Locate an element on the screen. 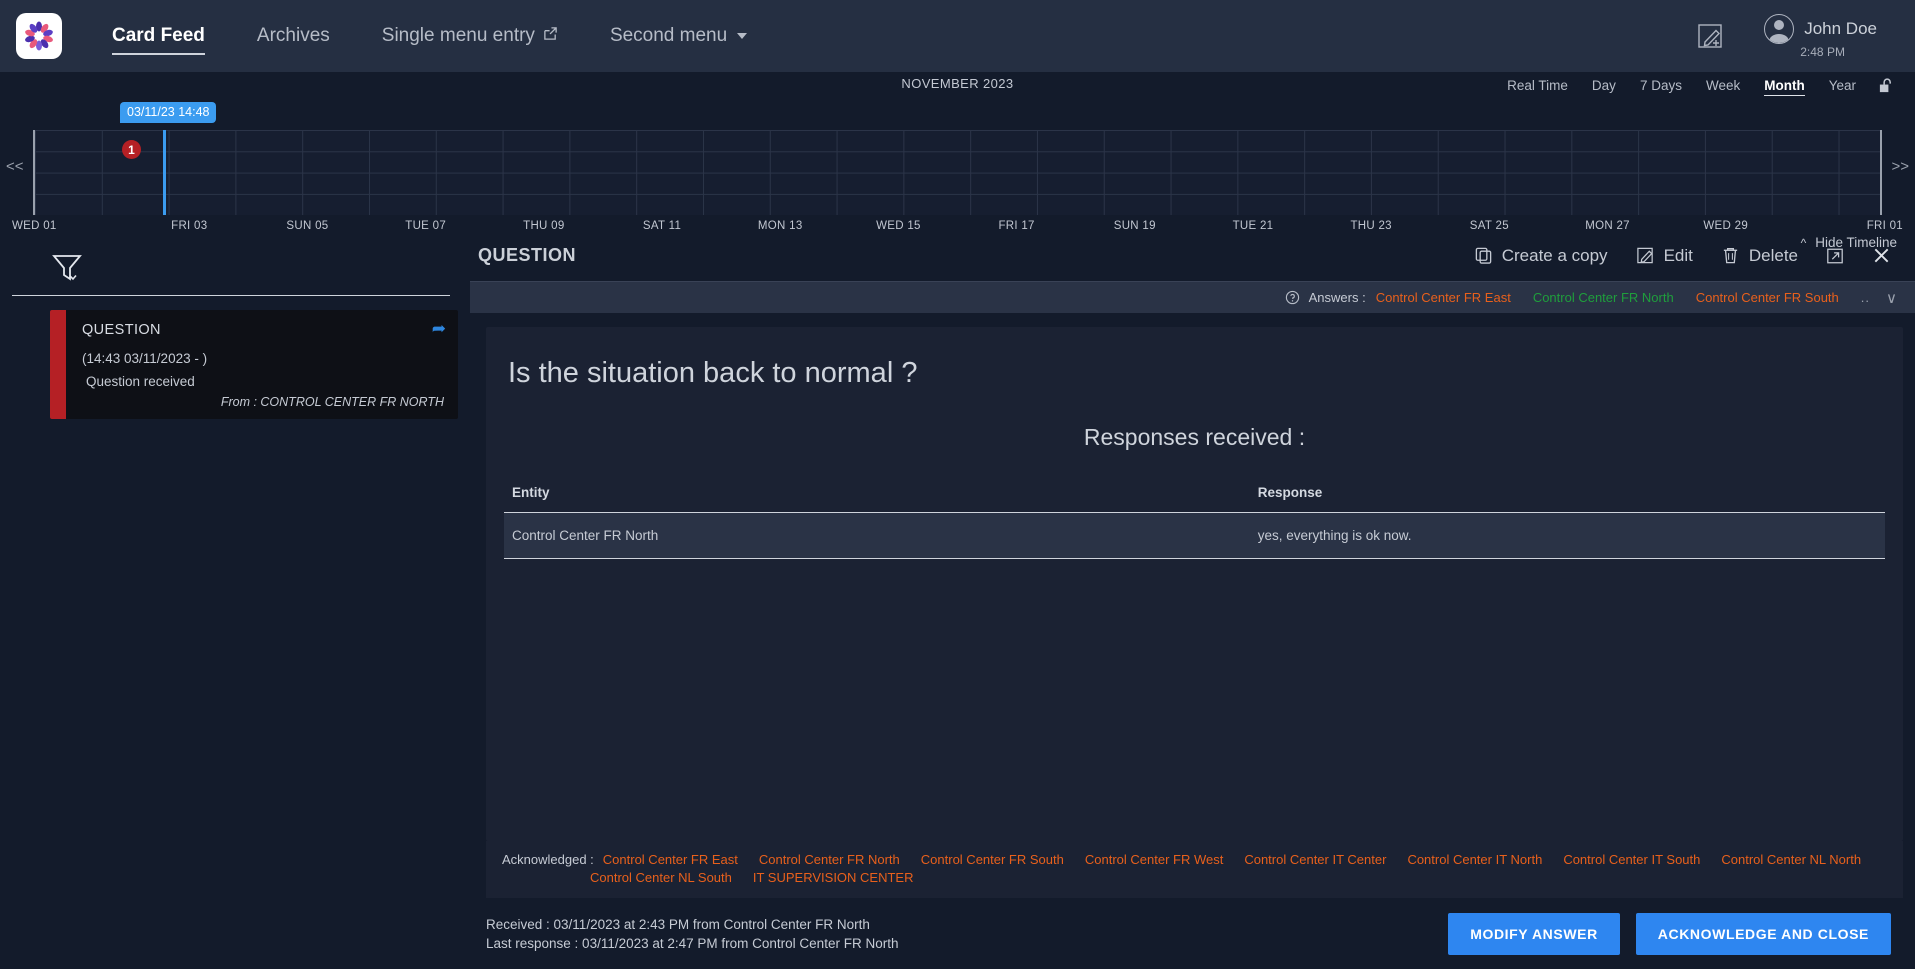 Image resolution: width=1915 pixels, height=969 pixels. ack-chip-fr-north: Control Center FR North is located at coordinates (829, 859).